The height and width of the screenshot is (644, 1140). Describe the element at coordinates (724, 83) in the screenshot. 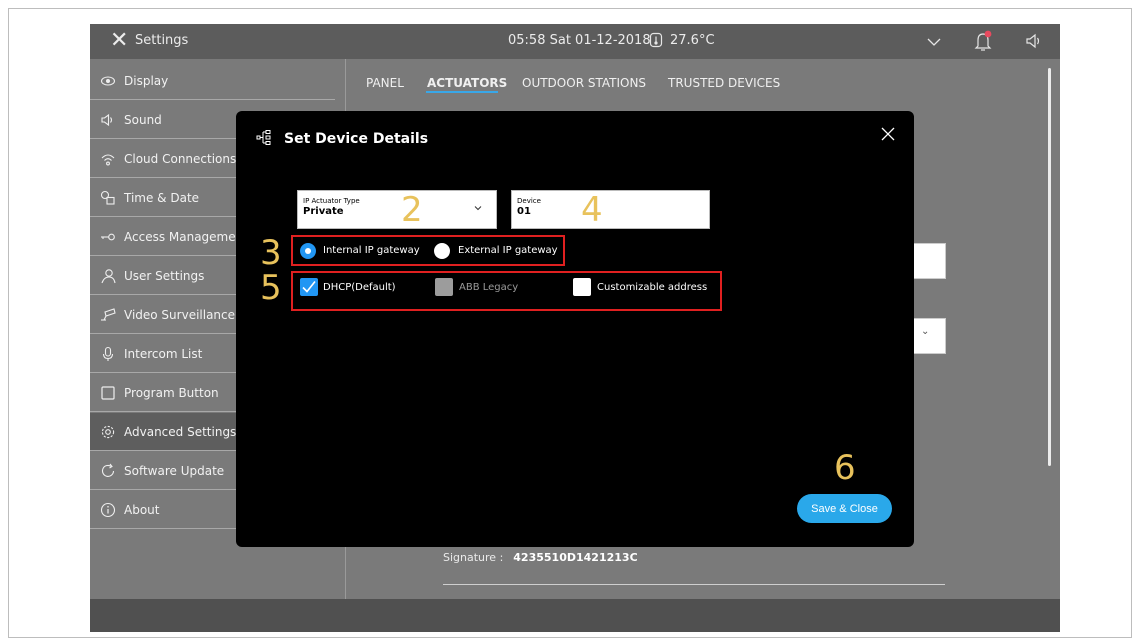

I see `tab-trusted-devices: TRUSTED DEVICES` at that location.